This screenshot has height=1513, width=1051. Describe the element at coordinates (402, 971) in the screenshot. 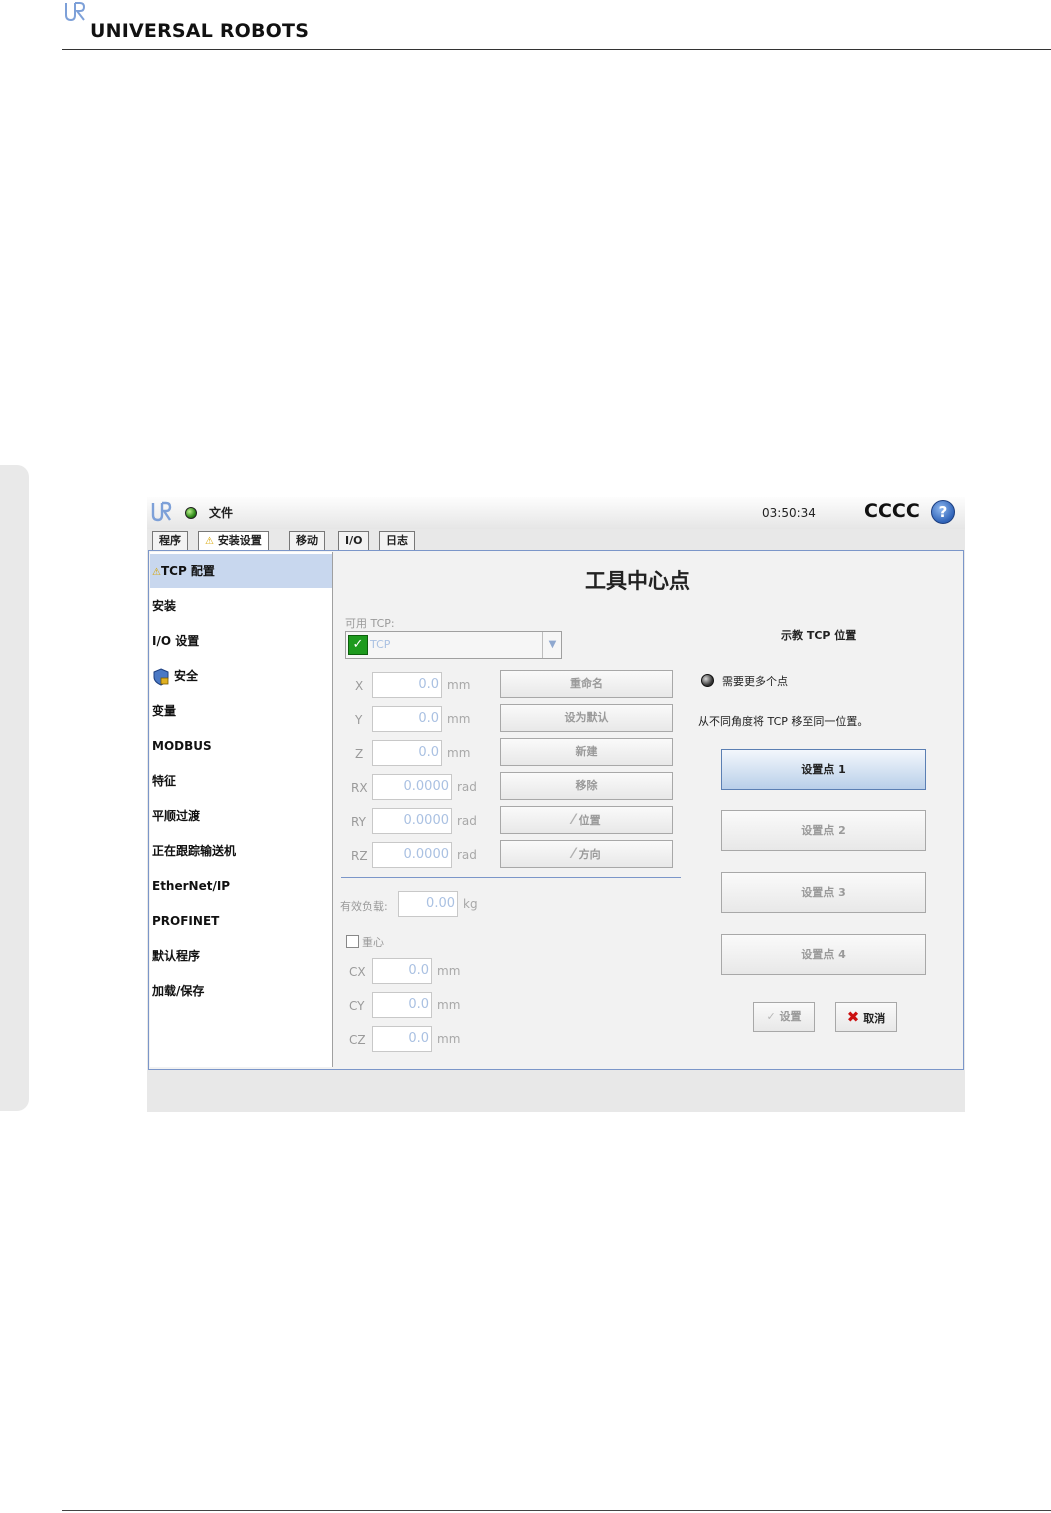

I see `cx-field: 0.0` at that location.